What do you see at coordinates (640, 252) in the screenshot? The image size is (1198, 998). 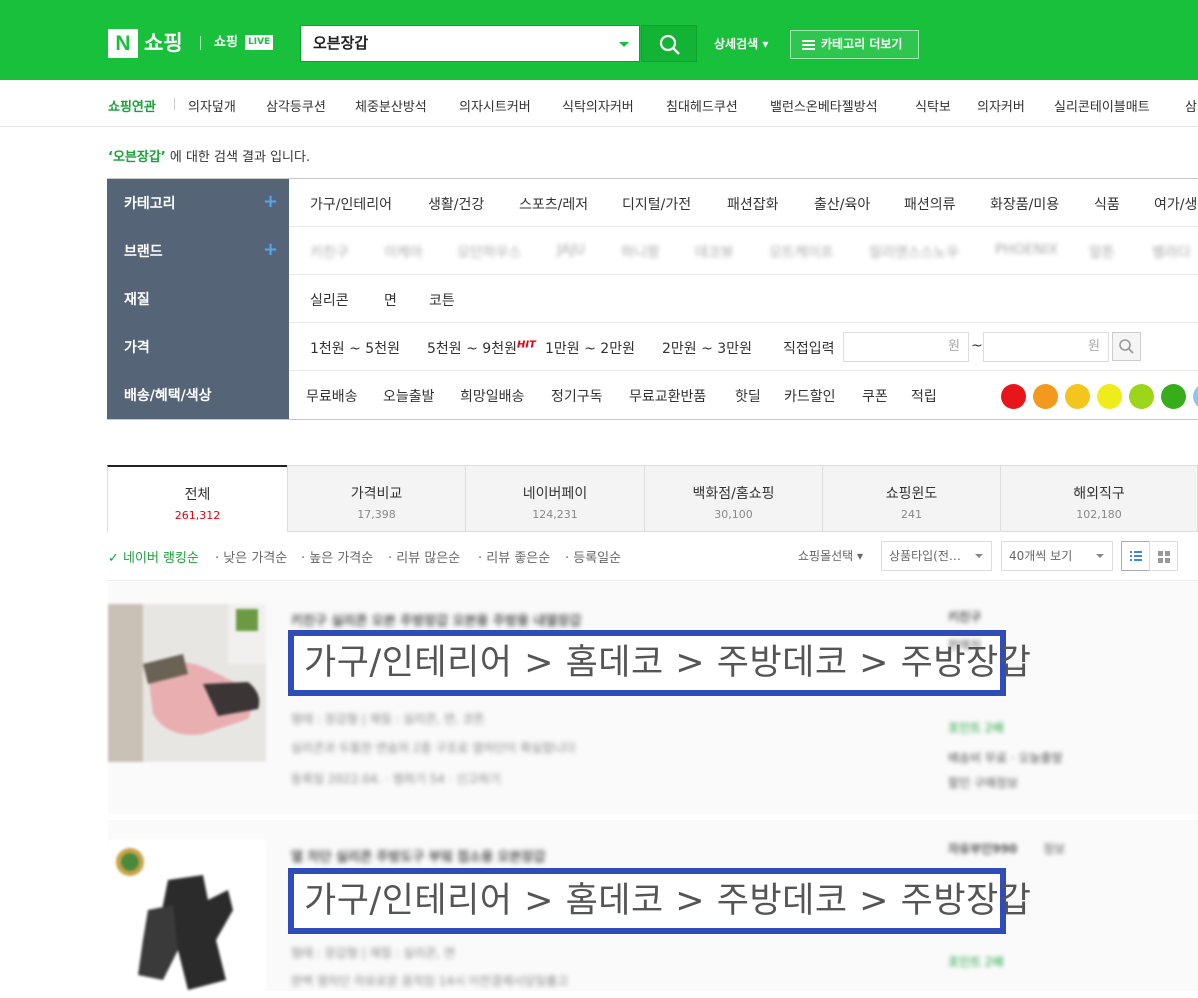 I see `brand-option: 하니팡` at bounding box center [640, 252].